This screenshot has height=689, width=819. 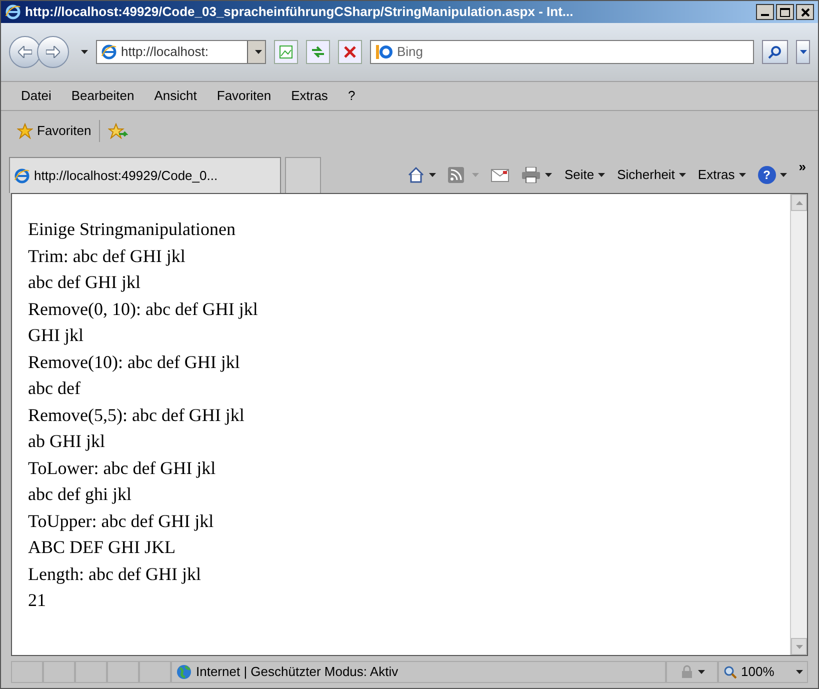 What do you see at coordinates (765, 15) in the screenshot?
I see `minimize-icon` at bounding box center [765, 15].